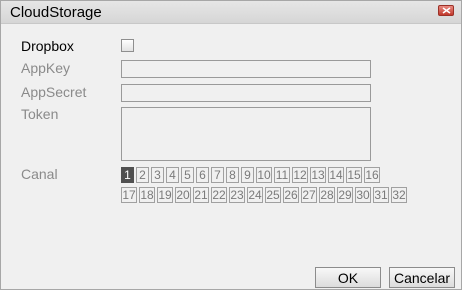  Describe the element at coordinates (247, 175) in the screenshot. I see `channel-9-button: 9` at that location.